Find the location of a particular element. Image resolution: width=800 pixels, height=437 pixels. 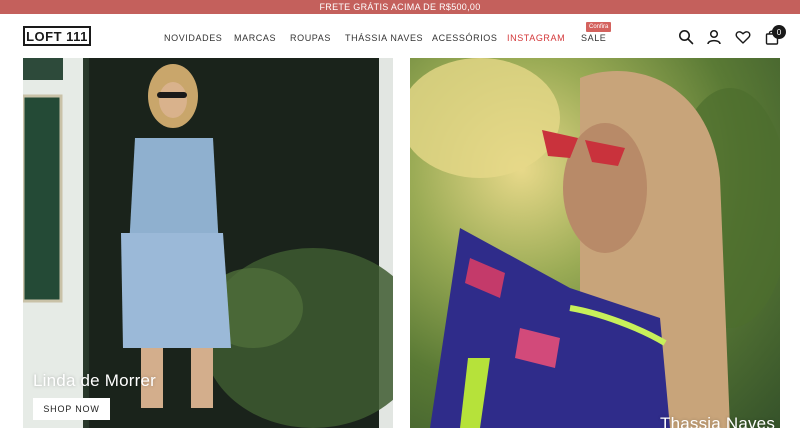

nav-item-instagram: INSTAGRAM is located at coordinates (536, 38).